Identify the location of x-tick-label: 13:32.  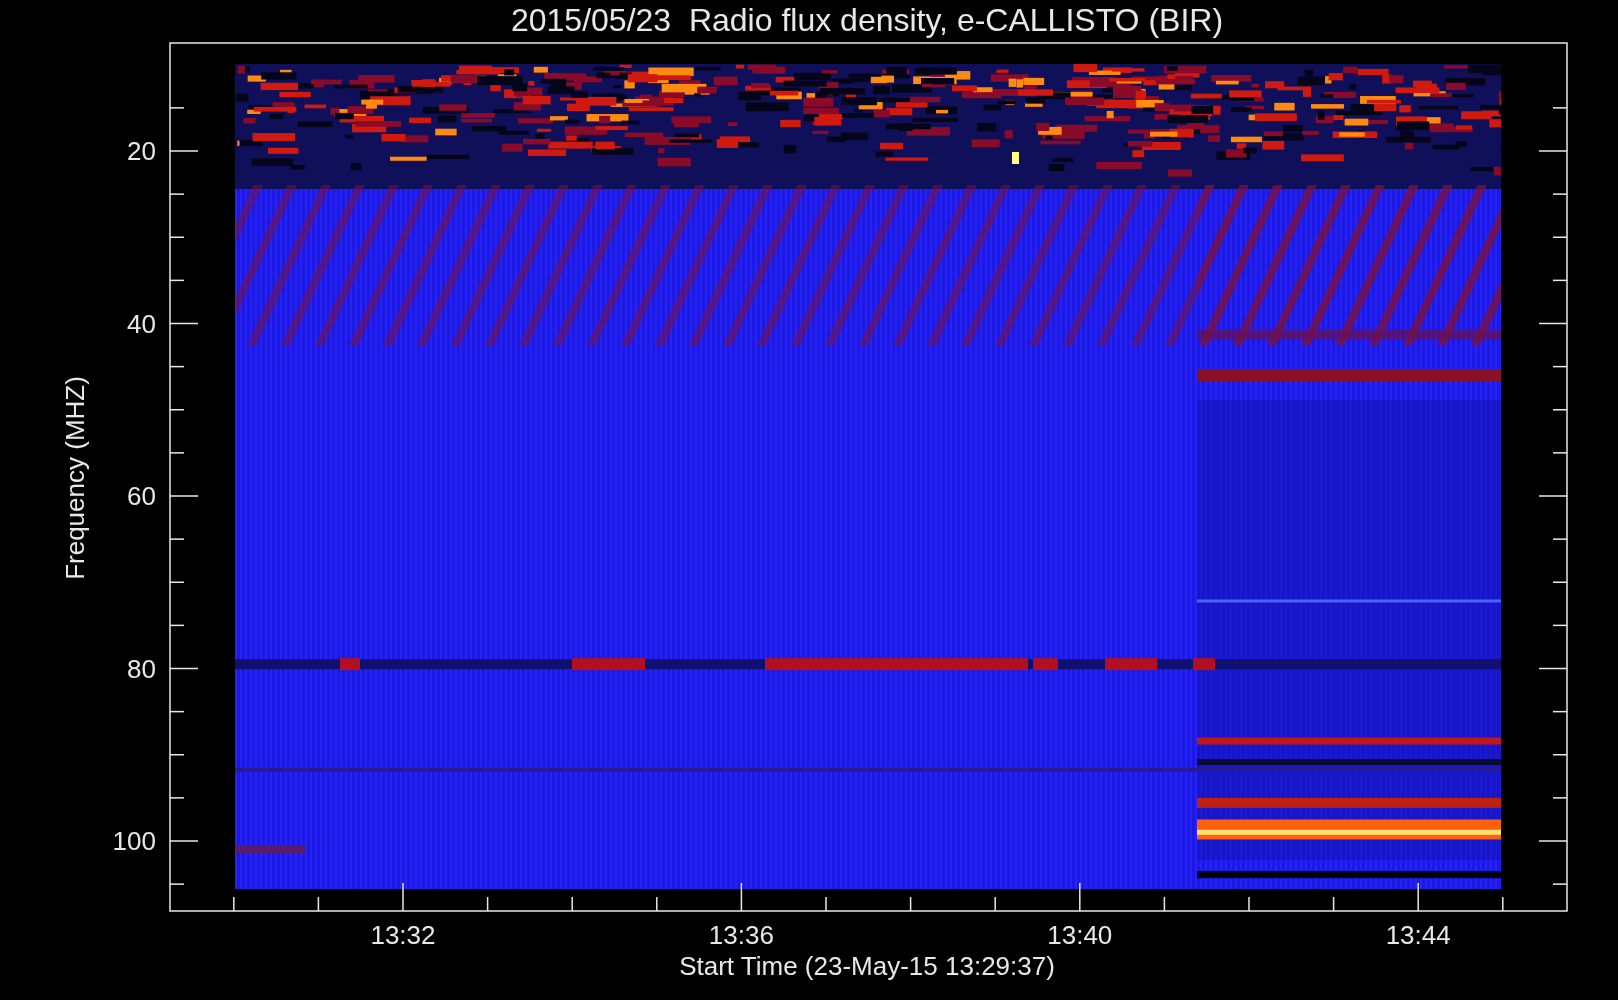
(403, 935).